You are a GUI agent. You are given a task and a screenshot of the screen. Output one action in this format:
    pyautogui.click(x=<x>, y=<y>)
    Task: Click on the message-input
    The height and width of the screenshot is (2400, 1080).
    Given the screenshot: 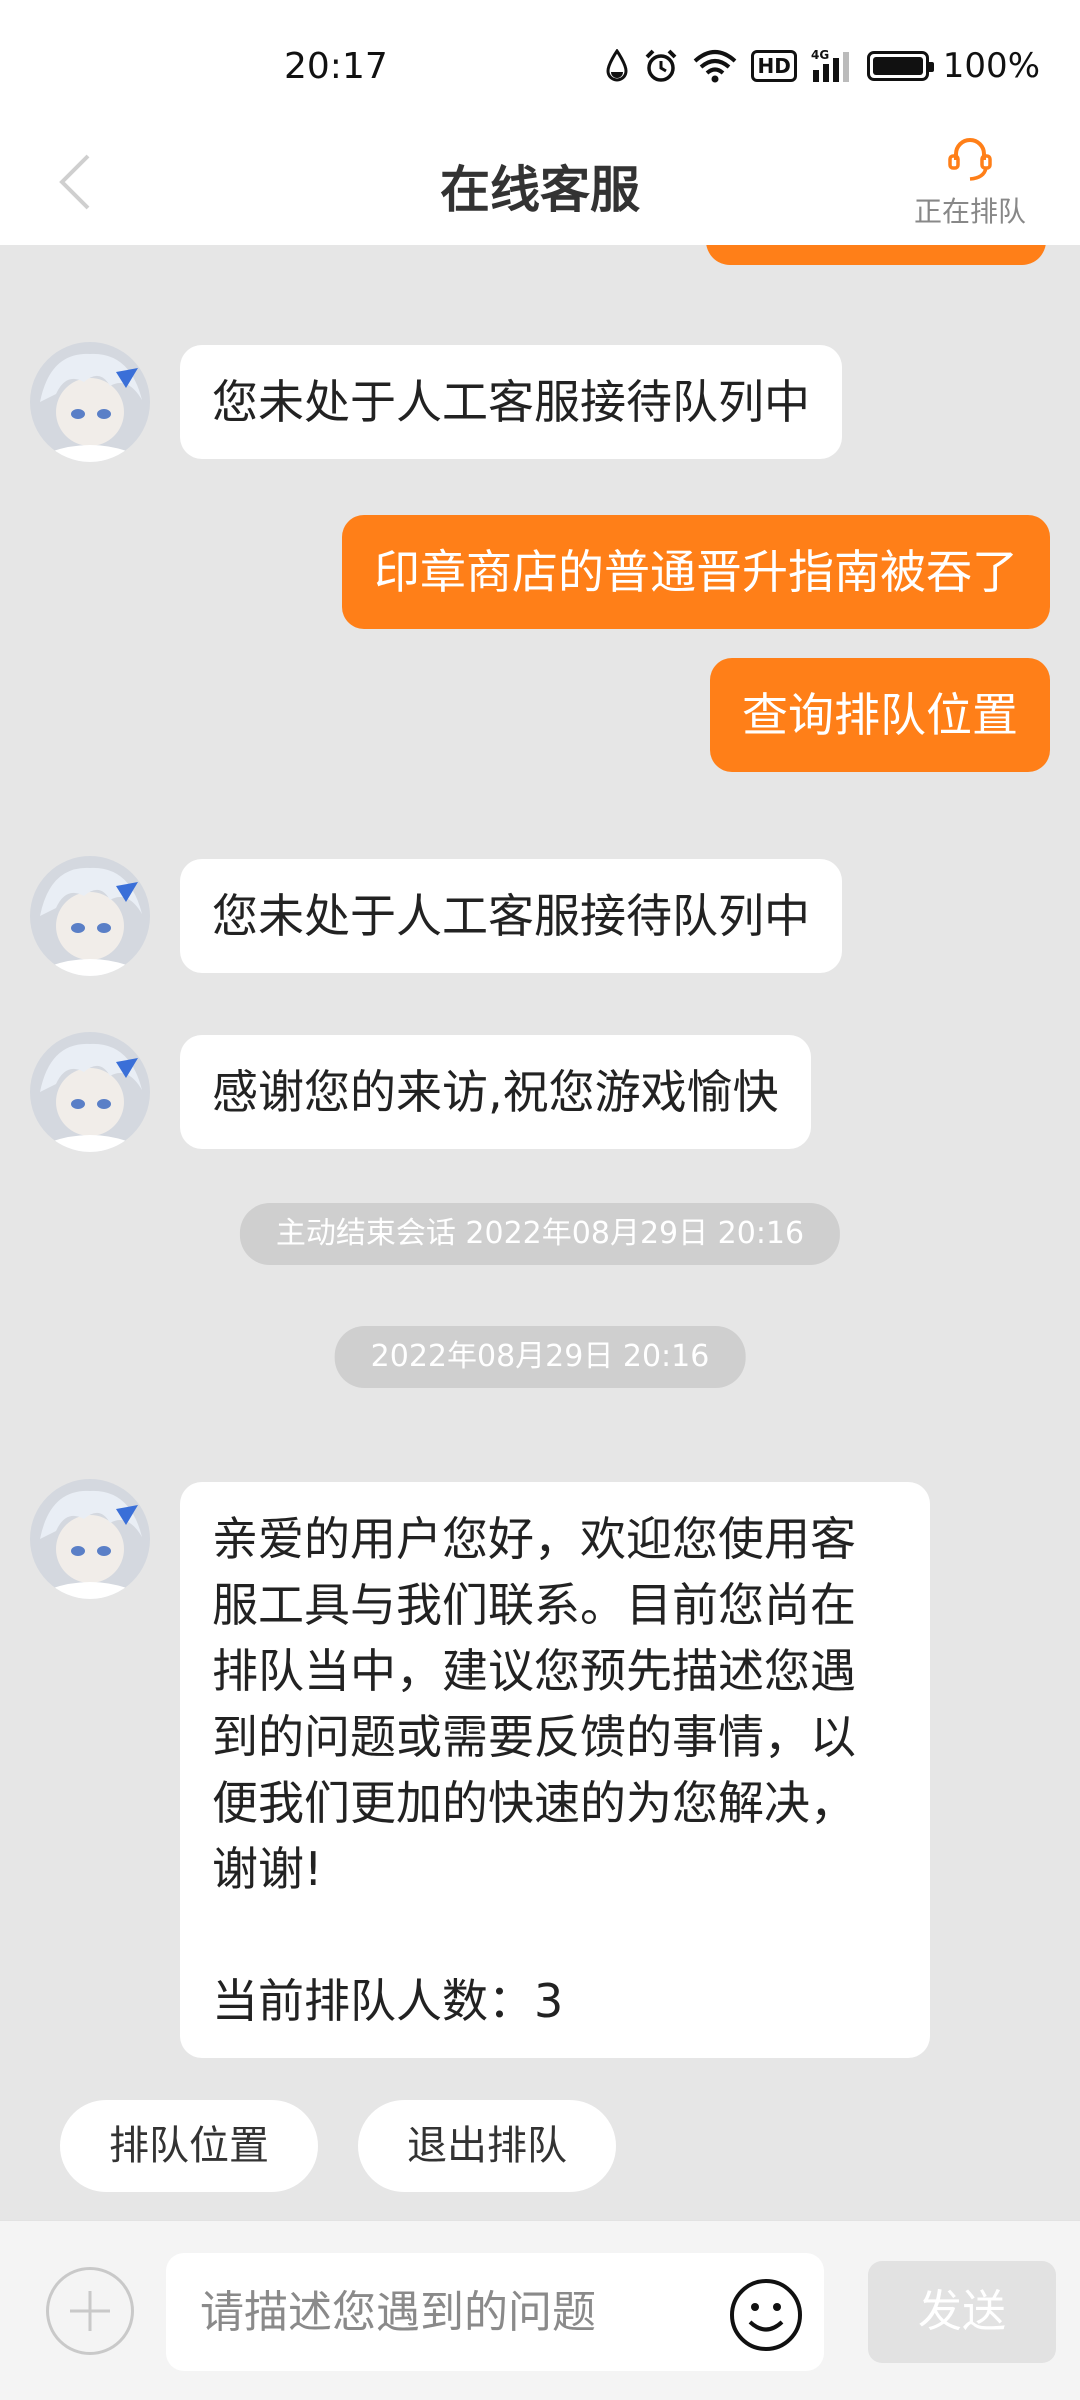 What is the action you would take?
    pyautogui.click(x=460, y=2312)
    